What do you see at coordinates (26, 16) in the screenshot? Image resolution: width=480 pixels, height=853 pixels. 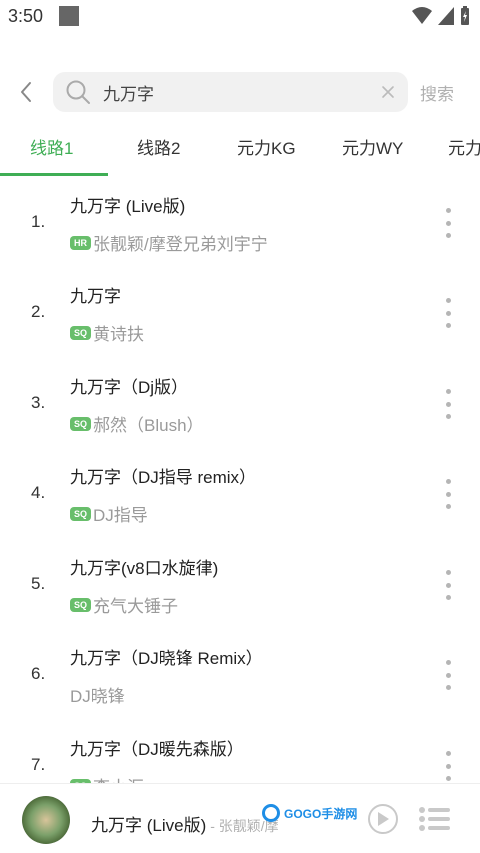 I see `status-time: 3:50` at bounding box center [26, 16].